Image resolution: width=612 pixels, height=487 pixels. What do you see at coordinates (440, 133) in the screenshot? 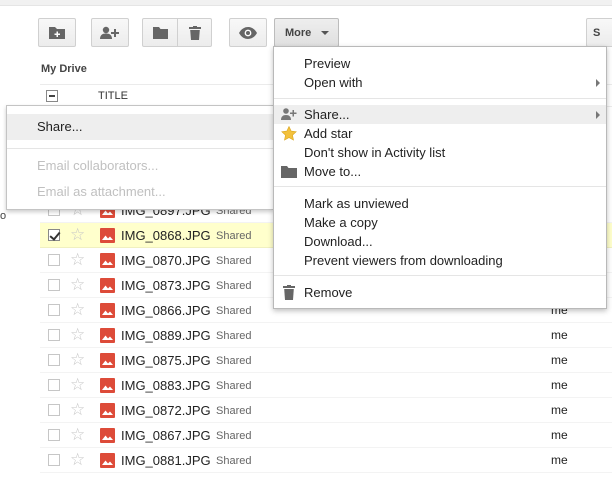
I see `menu-item-add-star: Add star` at bounding box center [440, 133].